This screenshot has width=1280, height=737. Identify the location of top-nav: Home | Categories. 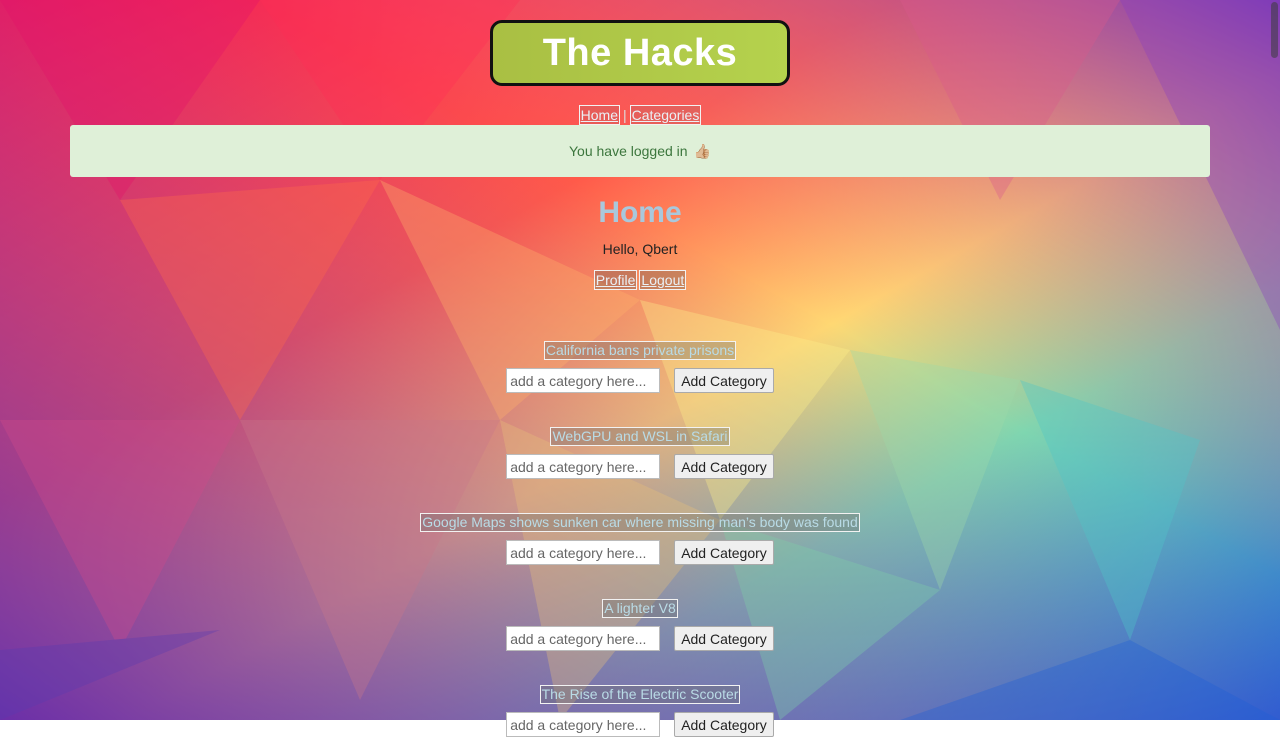
(640, 115).